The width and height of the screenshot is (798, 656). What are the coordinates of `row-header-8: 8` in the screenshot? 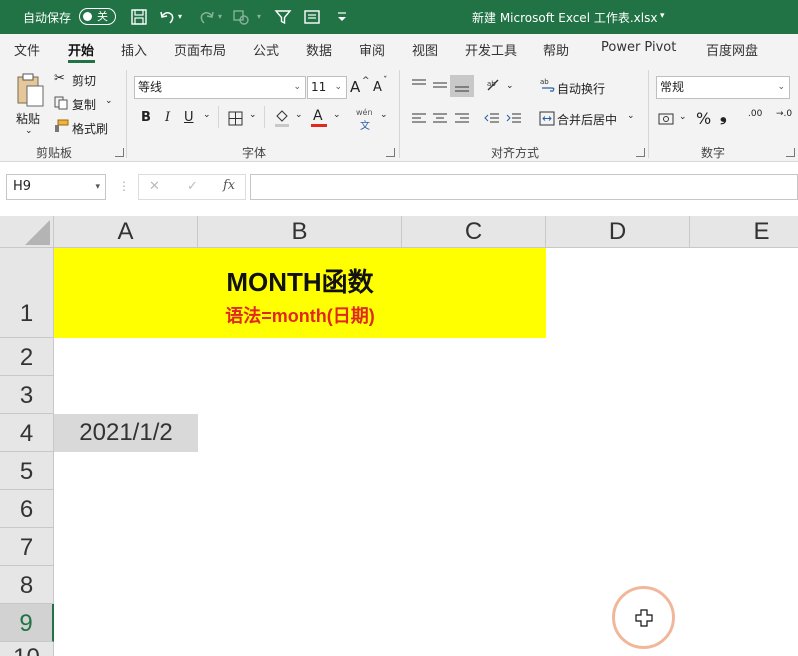 It's located at (27, 585).